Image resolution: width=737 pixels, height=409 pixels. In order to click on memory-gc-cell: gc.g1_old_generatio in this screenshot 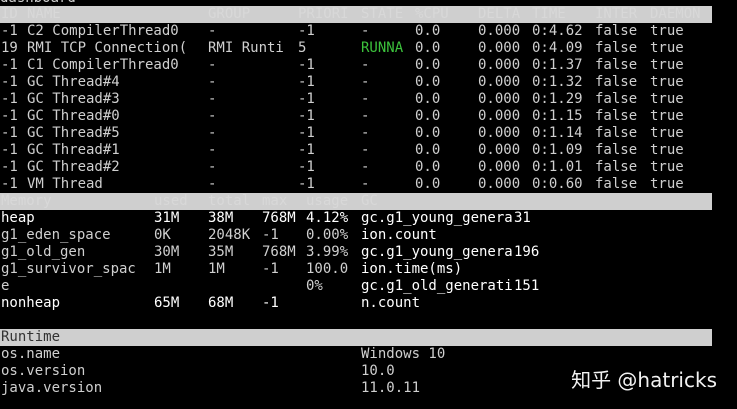, I will do `click(437, 286)`.